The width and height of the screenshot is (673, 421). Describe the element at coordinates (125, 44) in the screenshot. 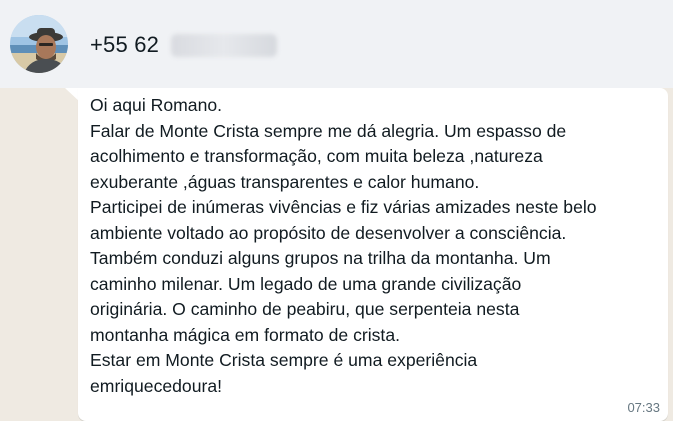

I see `contact-number-prefix: +55 62` at that location.